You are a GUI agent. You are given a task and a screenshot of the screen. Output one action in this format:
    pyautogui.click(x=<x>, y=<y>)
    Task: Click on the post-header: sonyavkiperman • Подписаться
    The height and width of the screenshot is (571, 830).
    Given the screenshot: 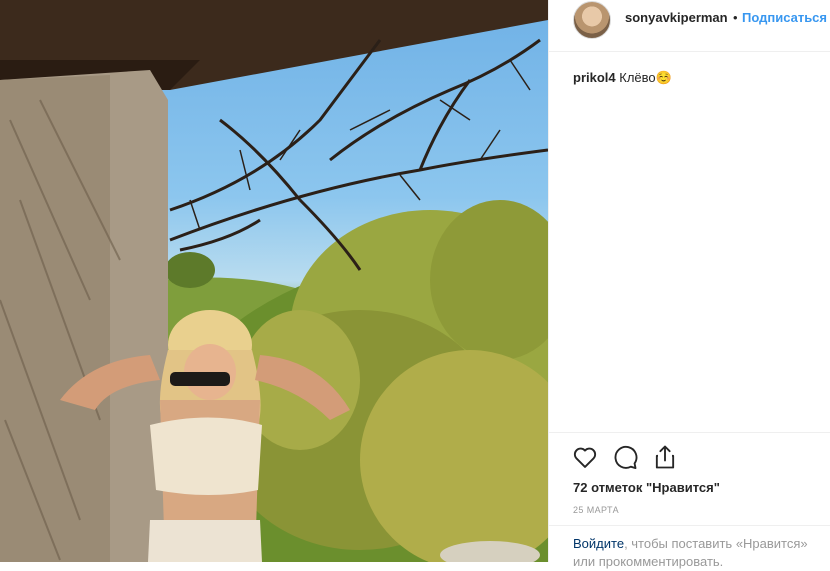 What is the action you would take?
    pyautogui.click(x=689, y=26)
    